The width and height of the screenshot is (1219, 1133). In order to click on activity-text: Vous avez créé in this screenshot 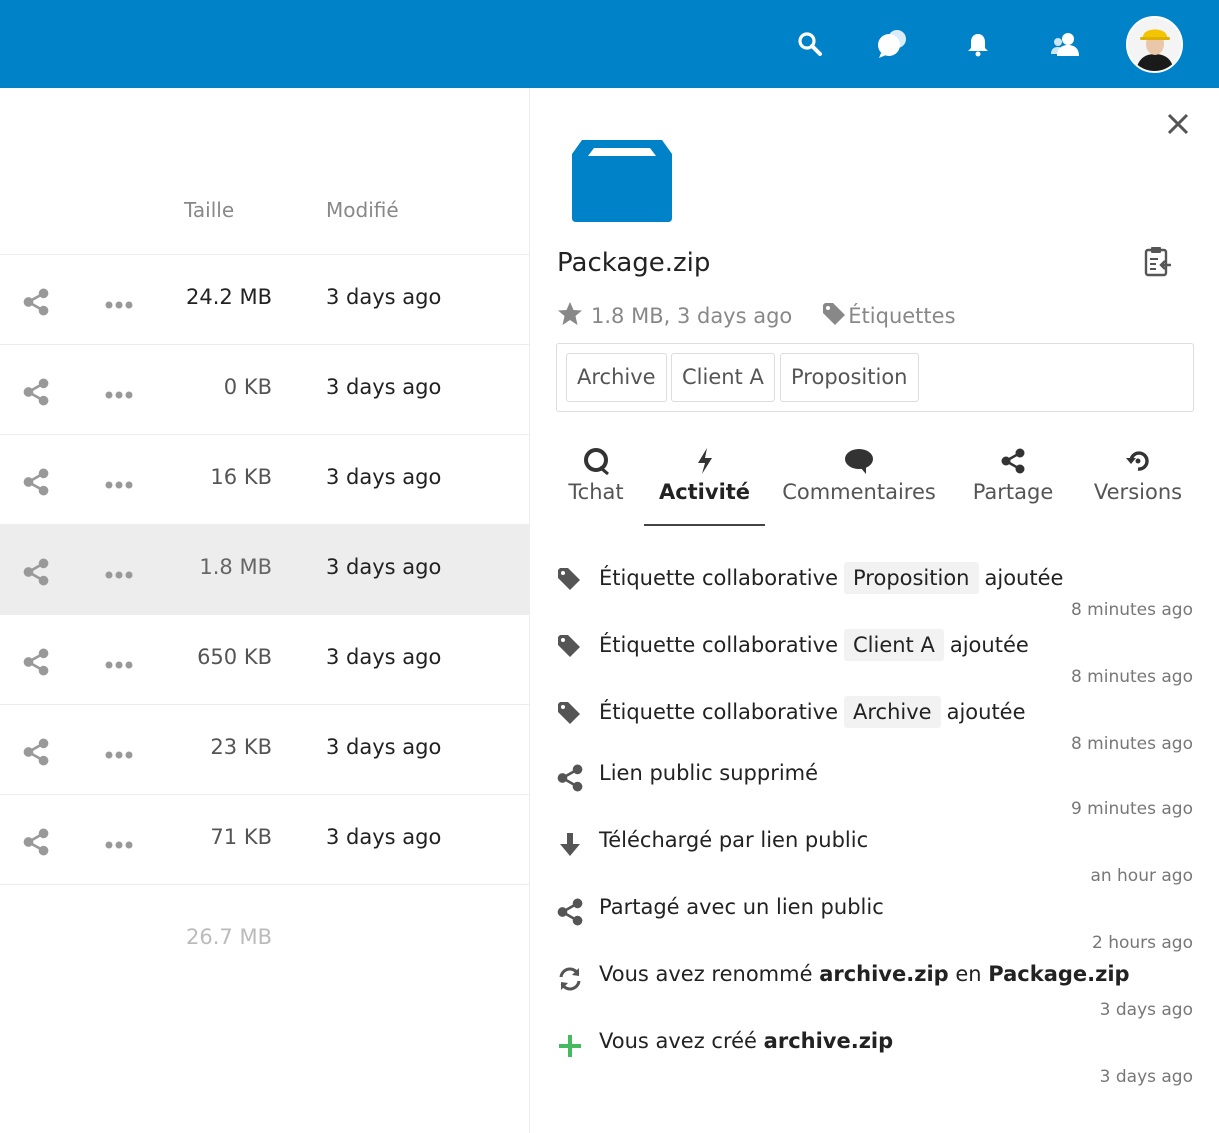, I will do `click(681, 1041)`.